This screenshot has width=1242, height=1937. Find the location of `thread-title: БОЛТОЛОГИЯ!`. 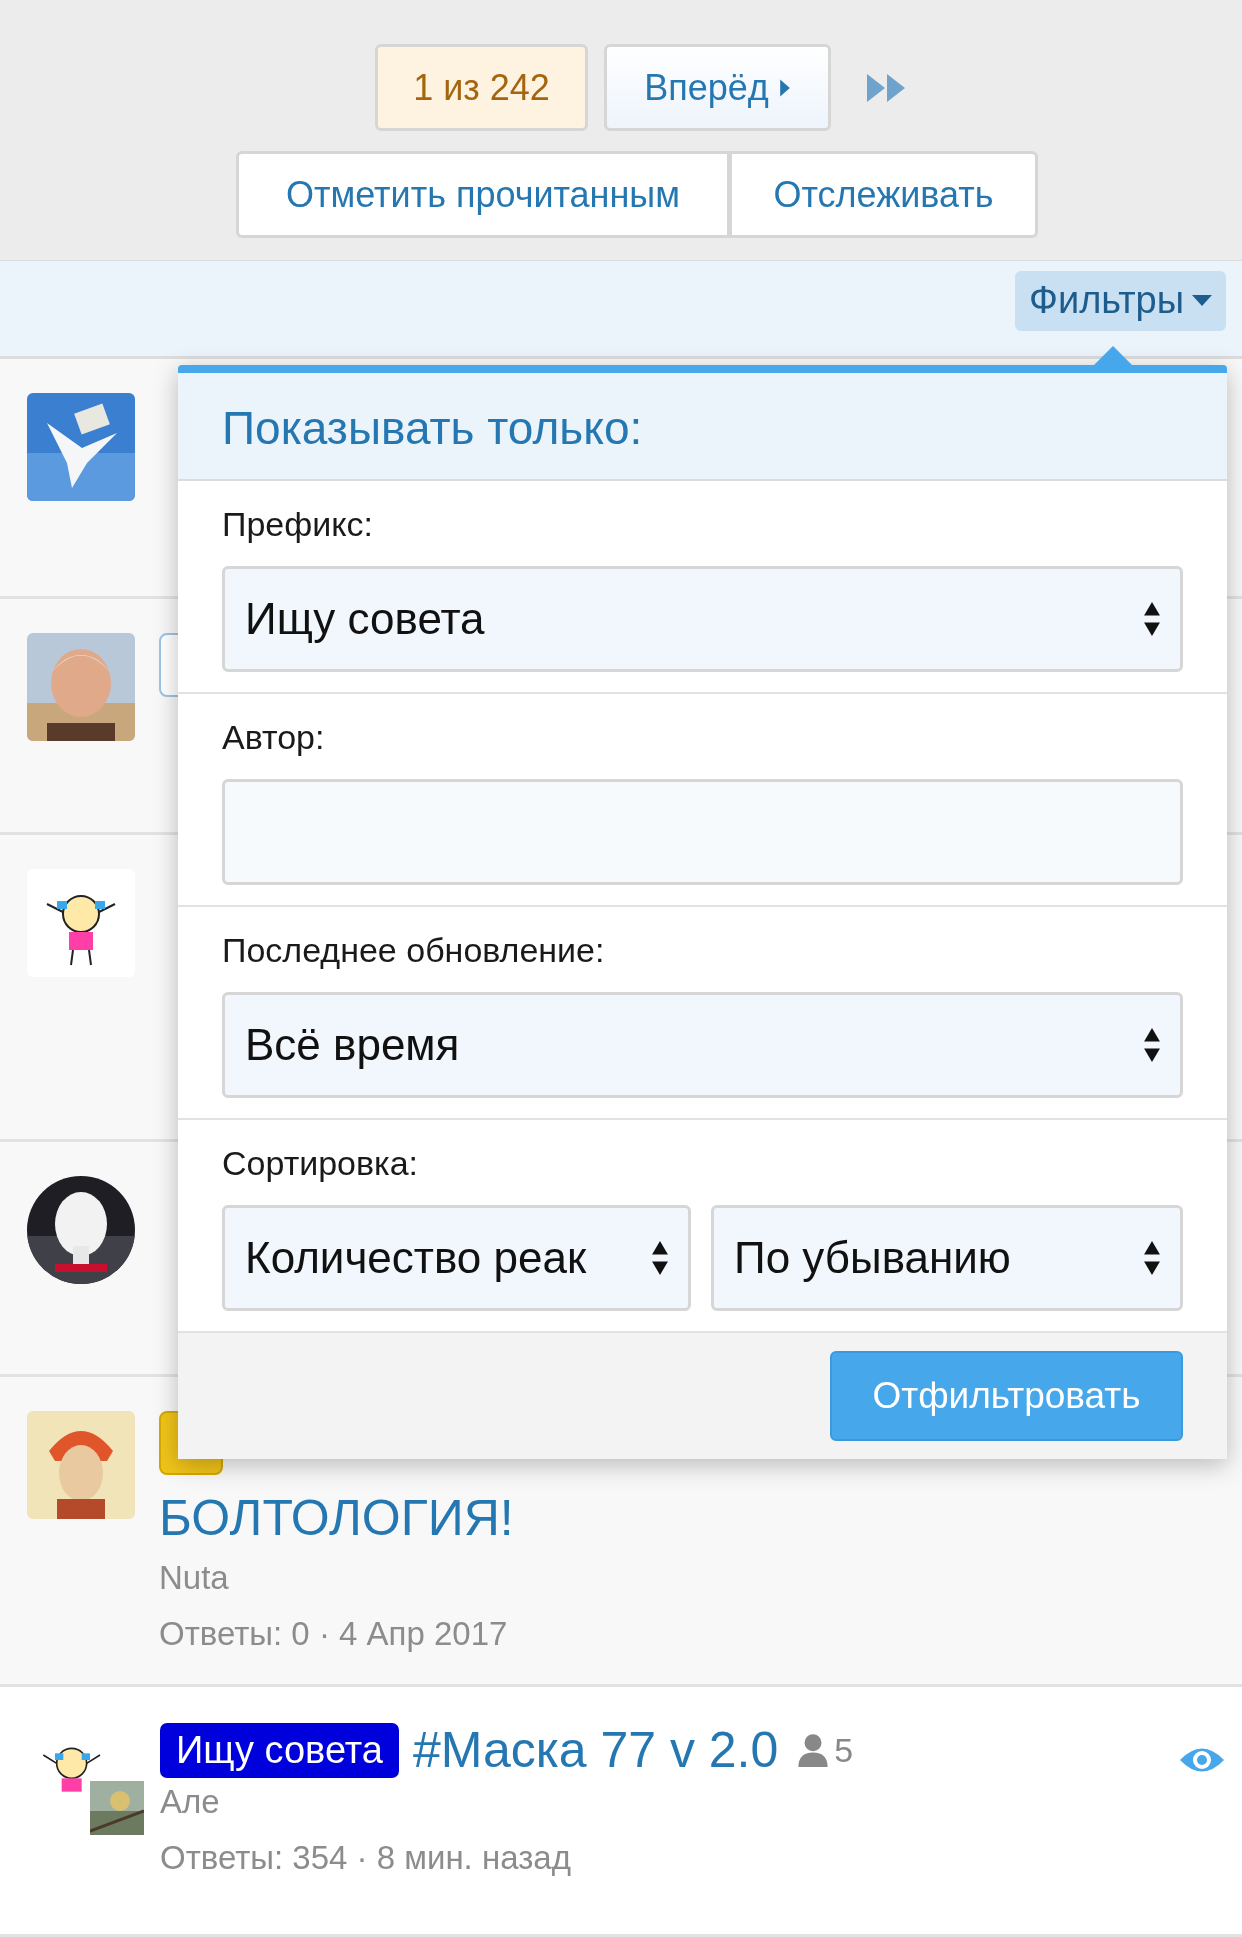

thread-title: БОЛТОЛОГИЯ! is located at coordinates (336, 1518).